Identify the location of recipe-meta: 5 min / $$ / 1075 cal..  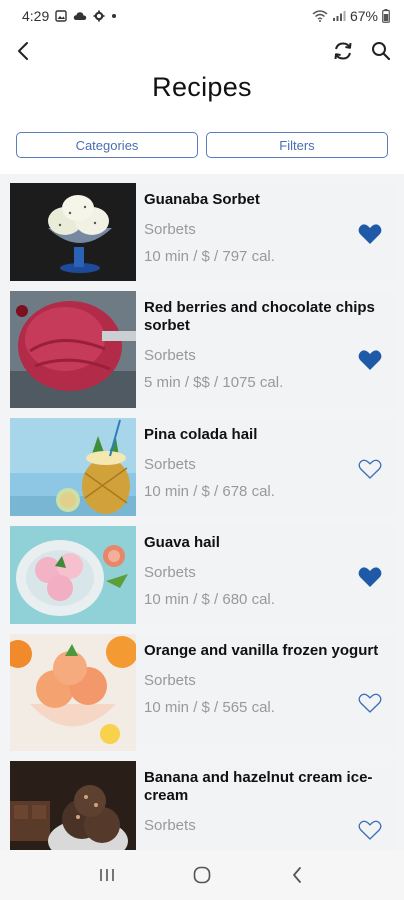
(214, 382).